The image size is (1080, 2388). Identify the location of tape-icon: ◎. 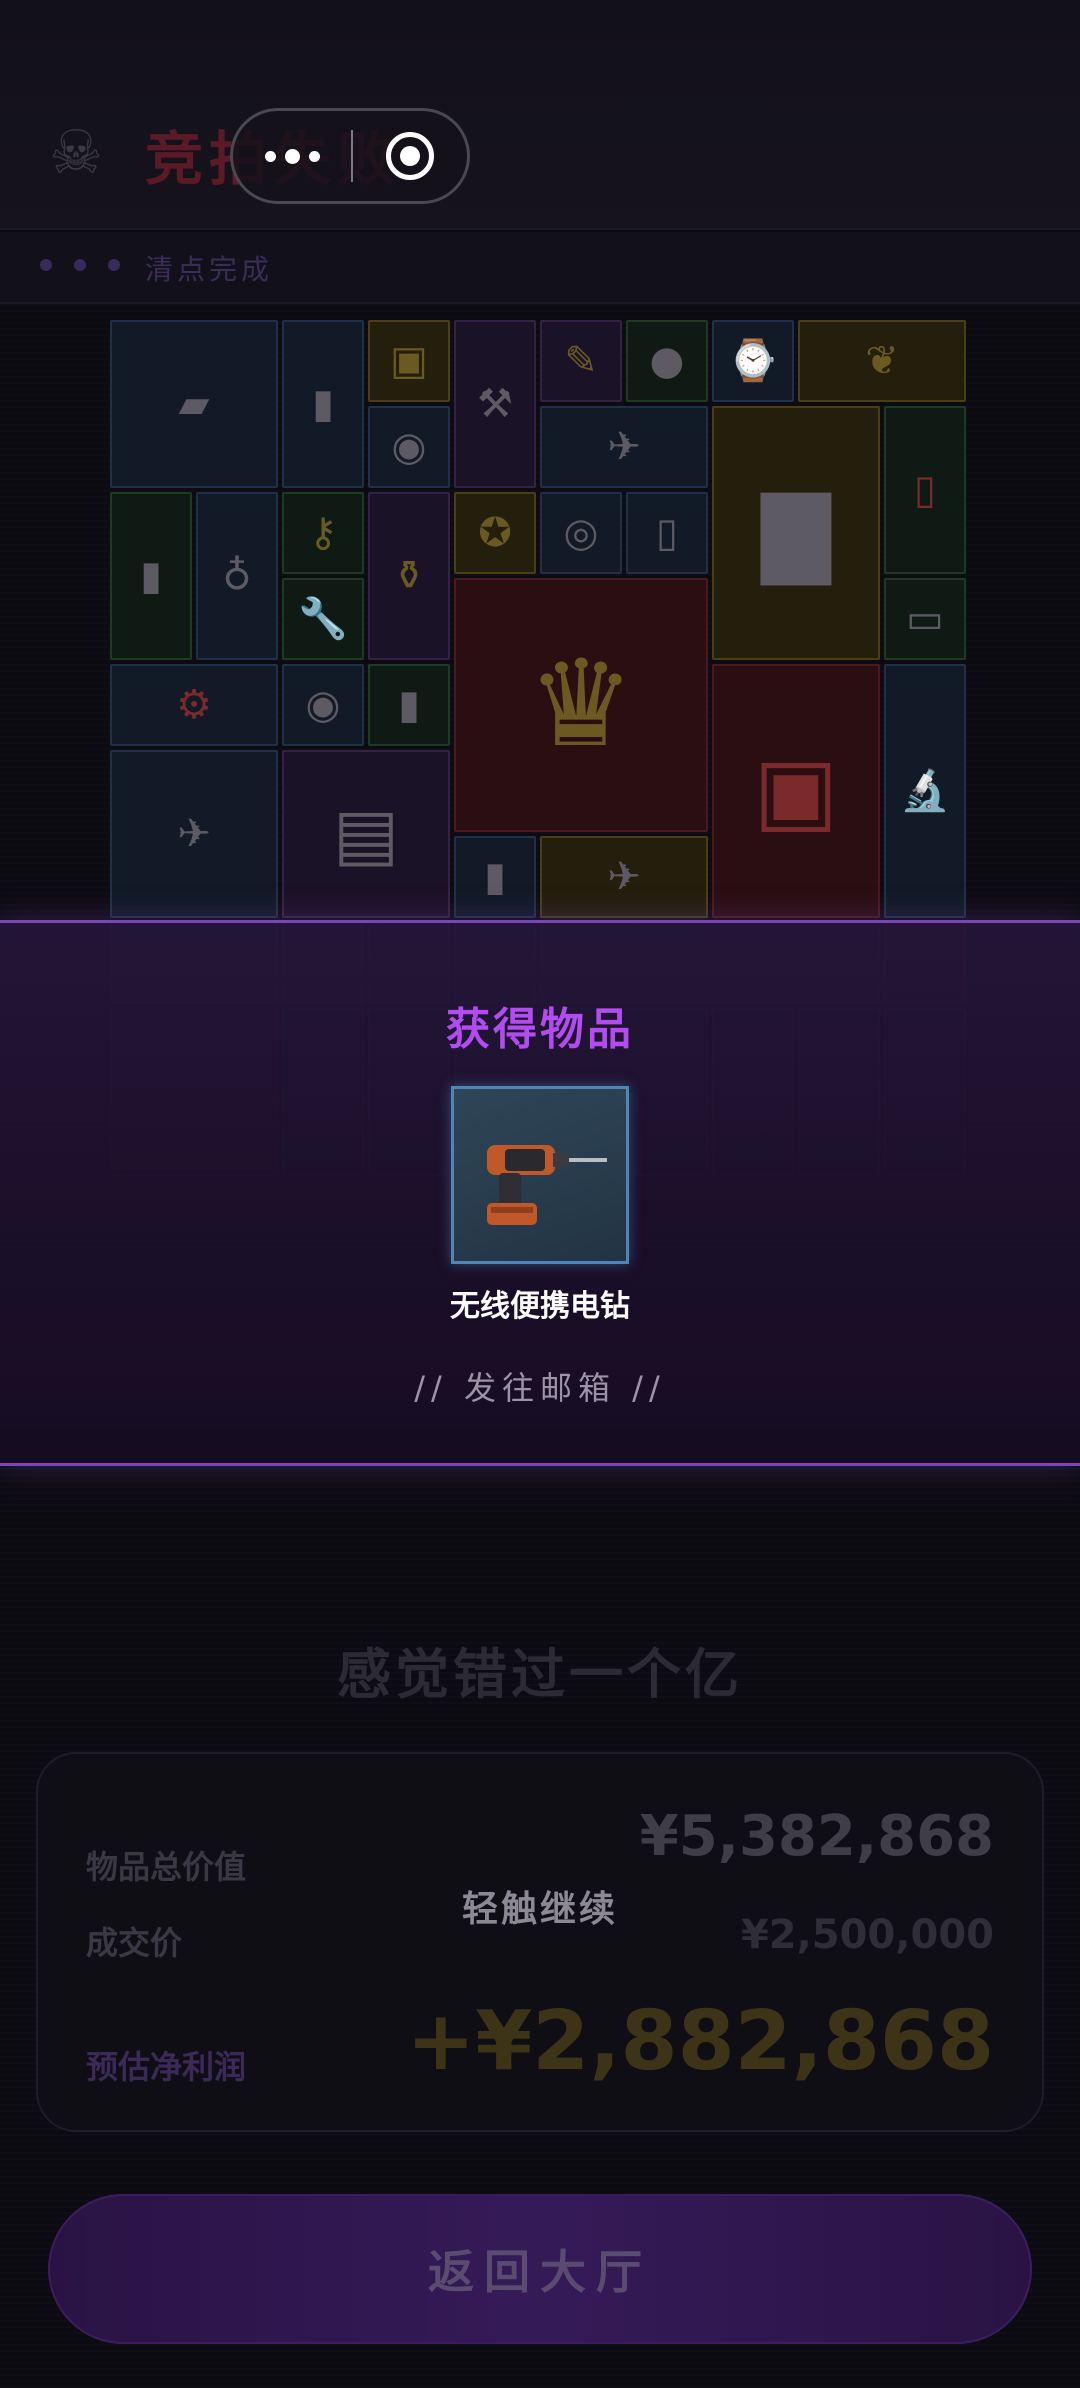
(581, 533).